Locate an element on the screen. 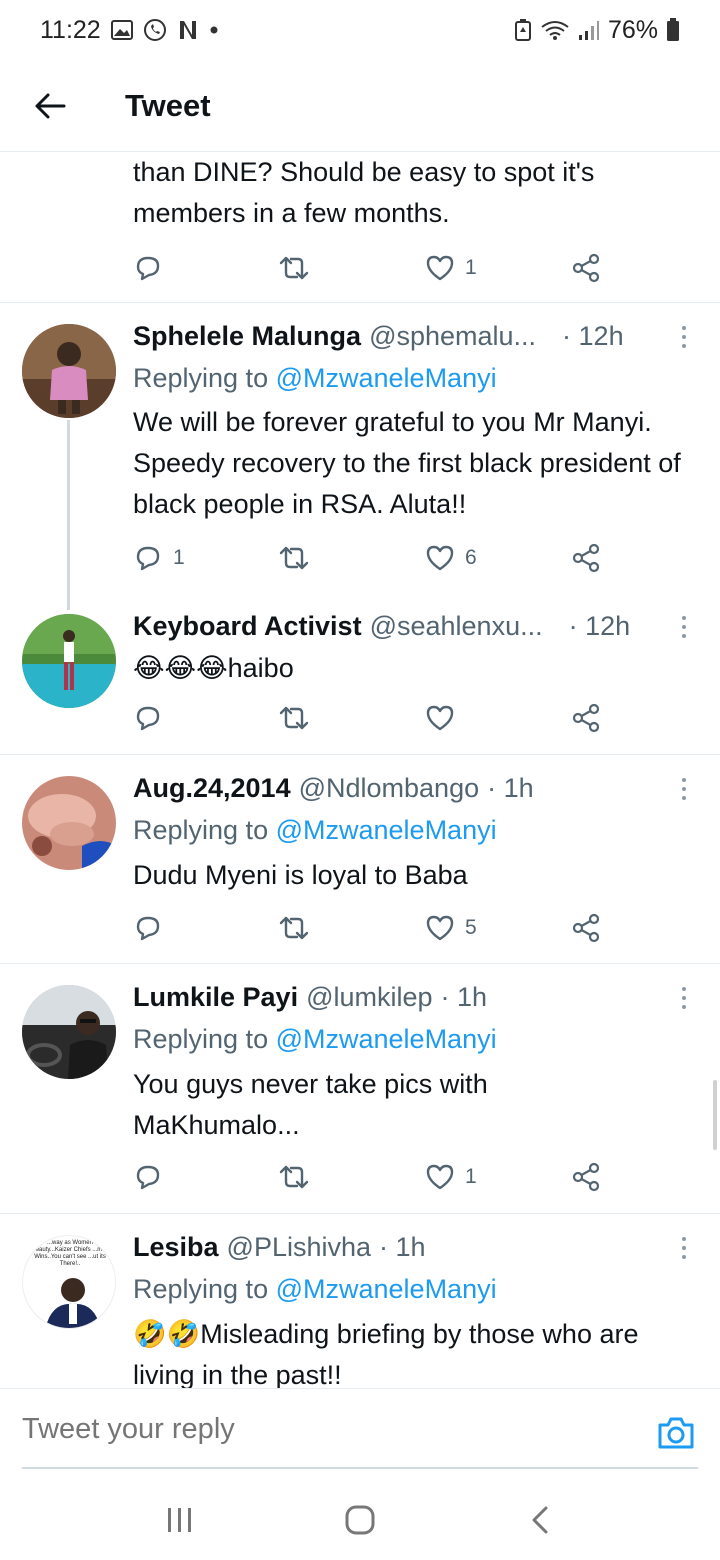 This screenshot has width=720, height=1560. signal-icon is located at coordinates (589, 30).